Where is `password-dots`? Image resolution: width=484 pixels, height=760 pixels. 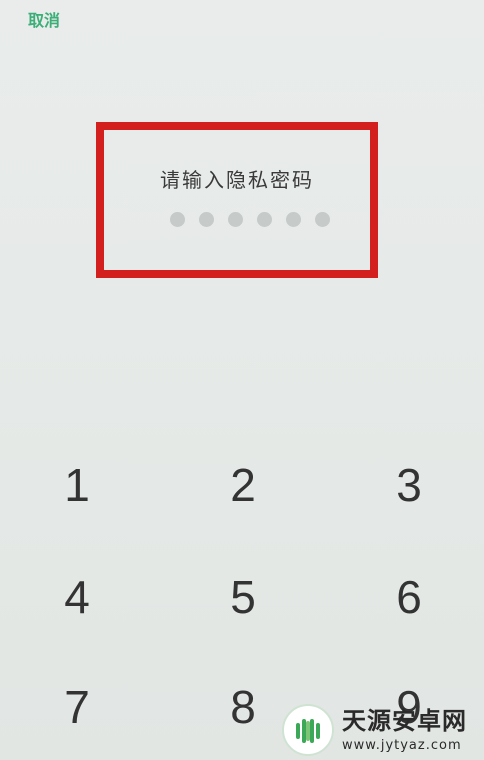 password-dots is located at coordinates (250, 219).